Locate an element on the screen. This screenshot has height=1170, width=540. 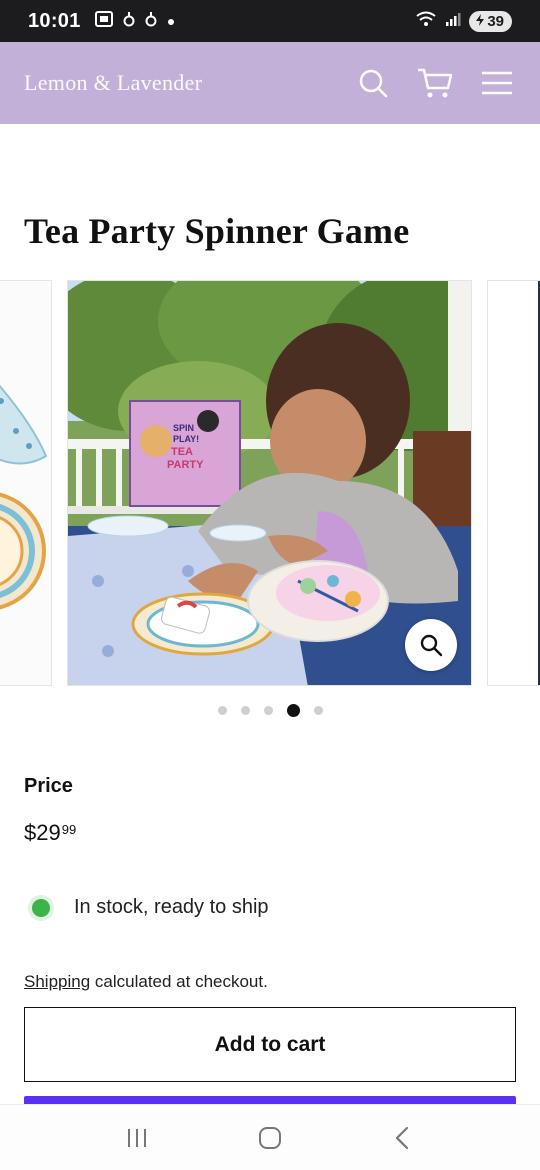
zoom-icon is located at coordinates (431, 645).